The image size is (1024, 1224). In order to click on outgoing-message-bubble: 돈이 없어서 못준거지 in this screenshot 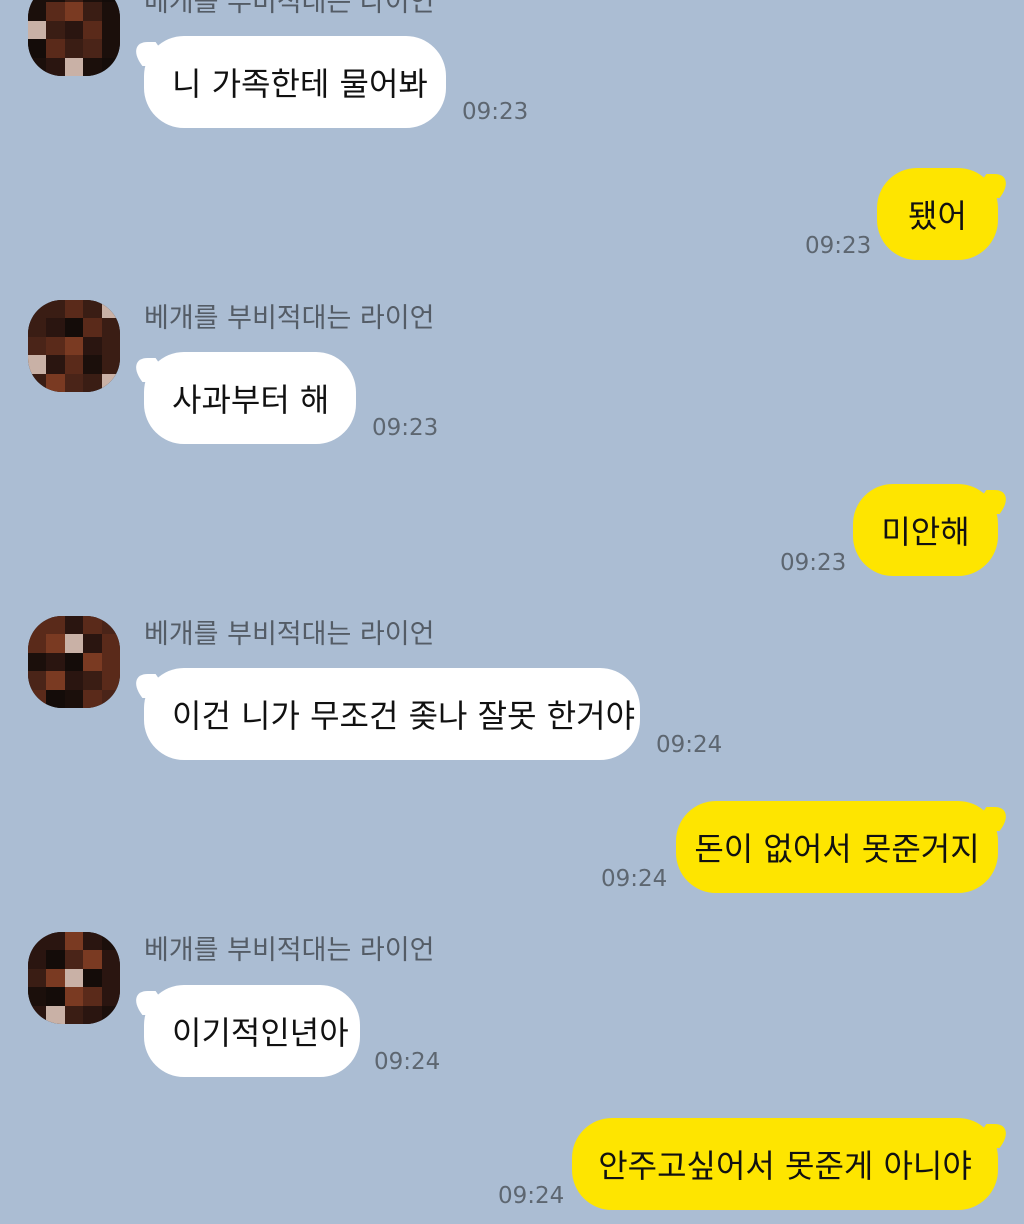, I will do `click(837, 847)`.